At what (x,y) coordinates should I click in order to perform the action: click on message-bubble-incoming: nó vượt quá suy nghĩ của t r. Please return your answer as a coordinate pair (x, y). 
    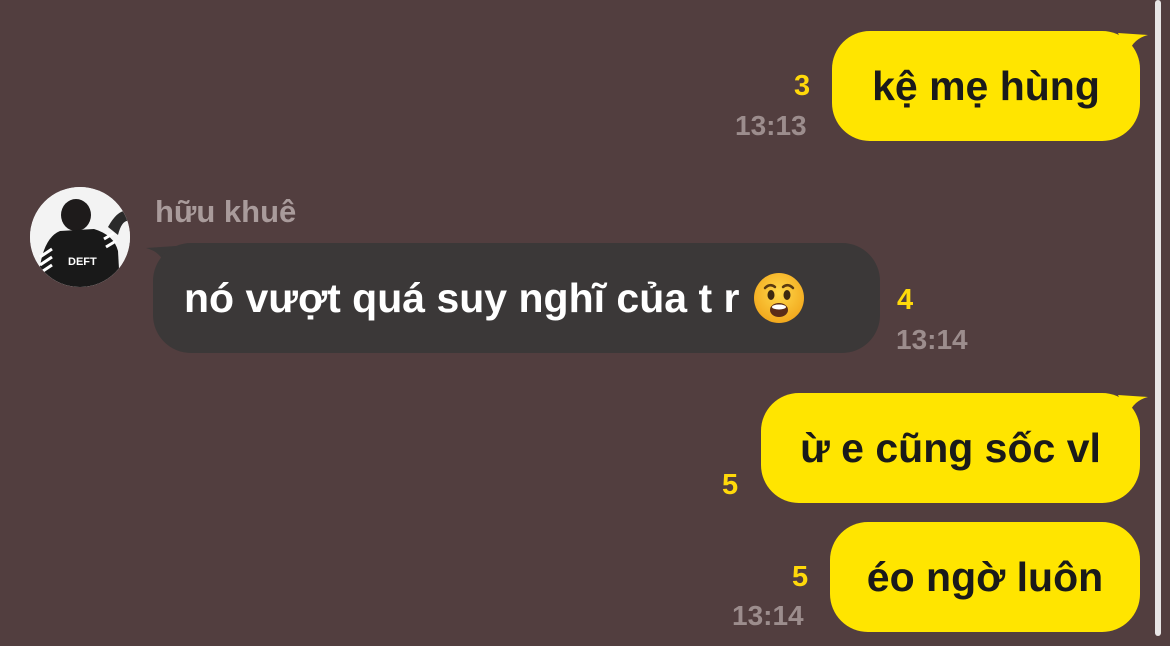
    Looking at the image, I should click on (516, 298).